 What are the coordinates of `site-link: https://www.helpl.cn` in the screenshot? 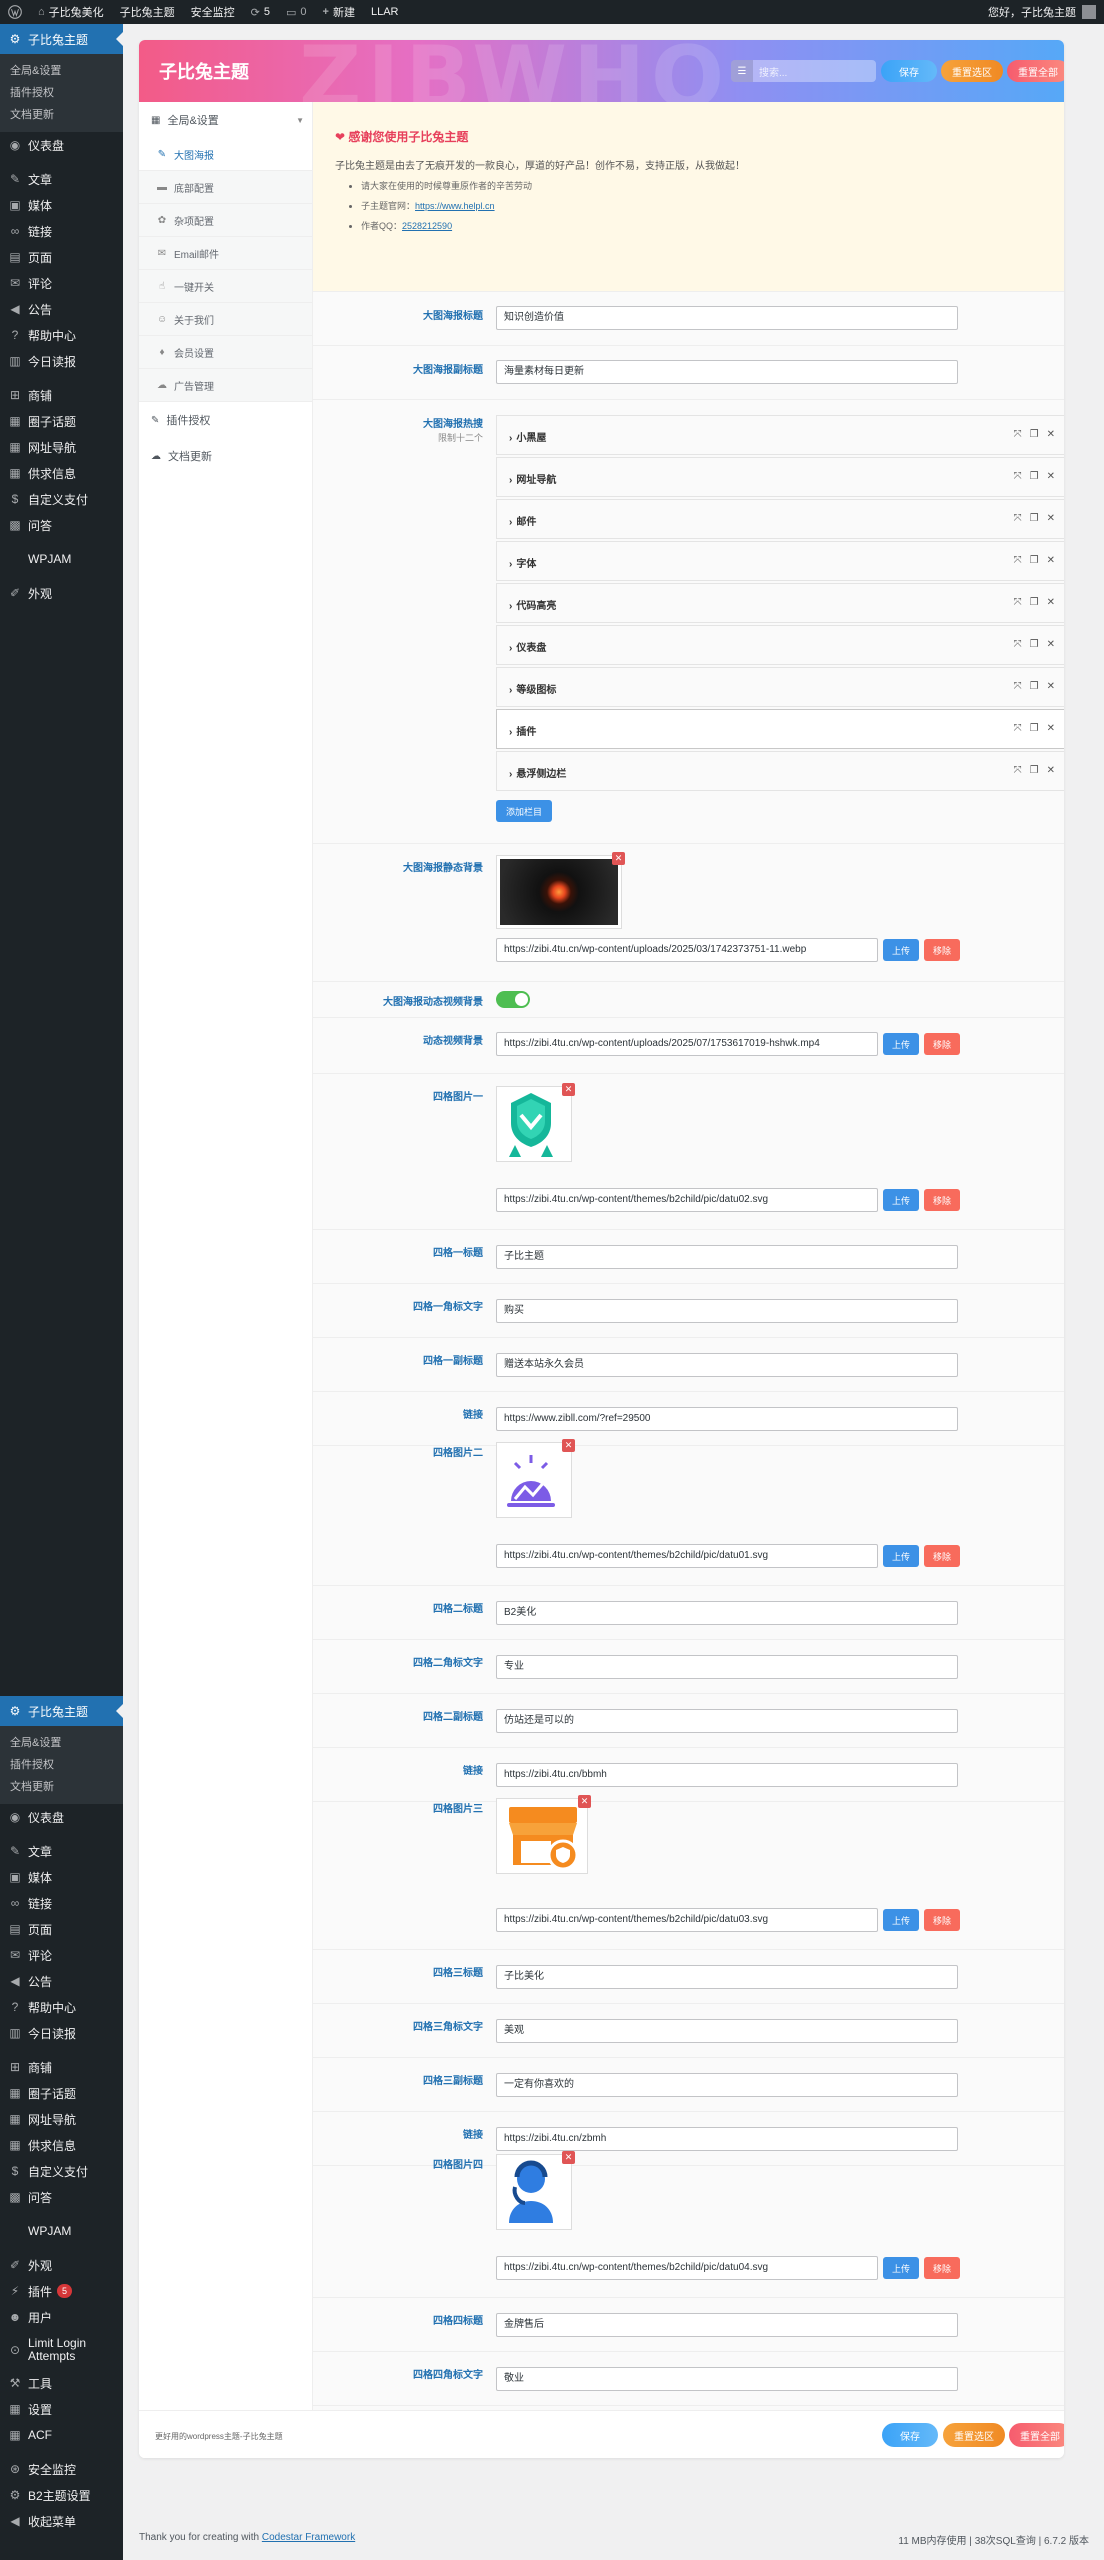 It's located at (455, 206).